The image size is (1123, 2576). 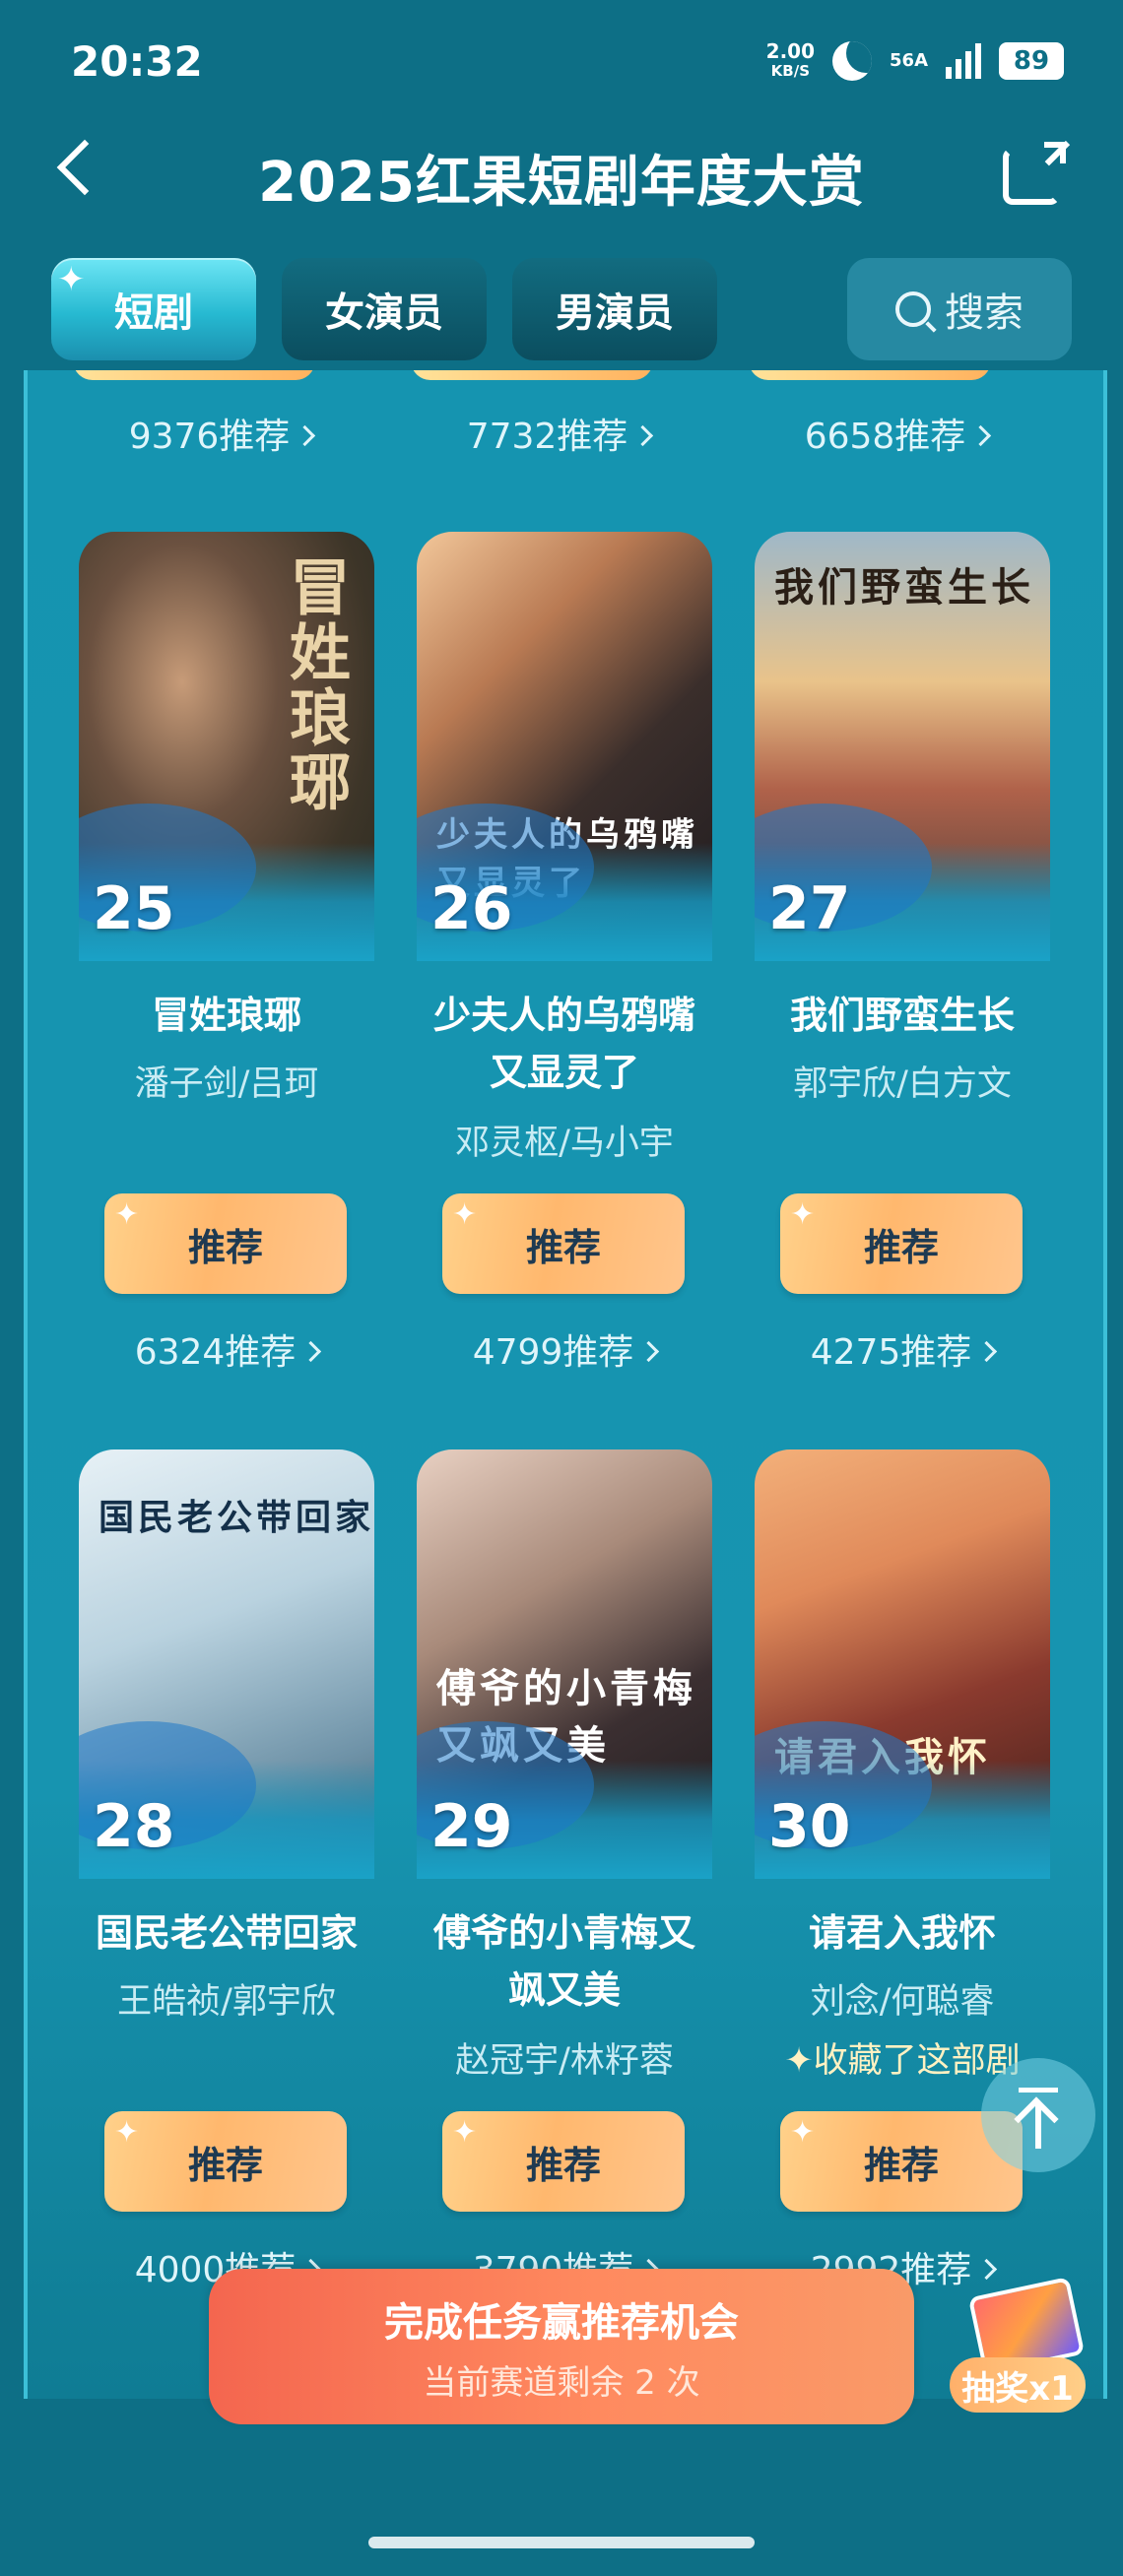 I want to click on drama-name: 少夫人的乌鸦嘴又显灵了, so click(x=563, y=1044).